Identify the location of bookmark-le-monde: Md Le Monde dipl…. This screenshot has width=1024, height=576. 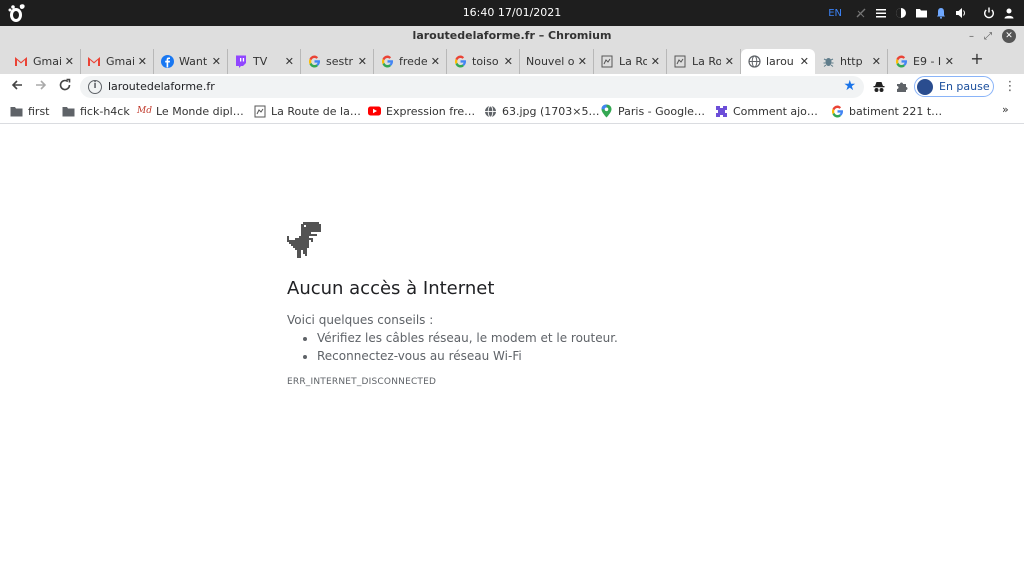
(190, 111).